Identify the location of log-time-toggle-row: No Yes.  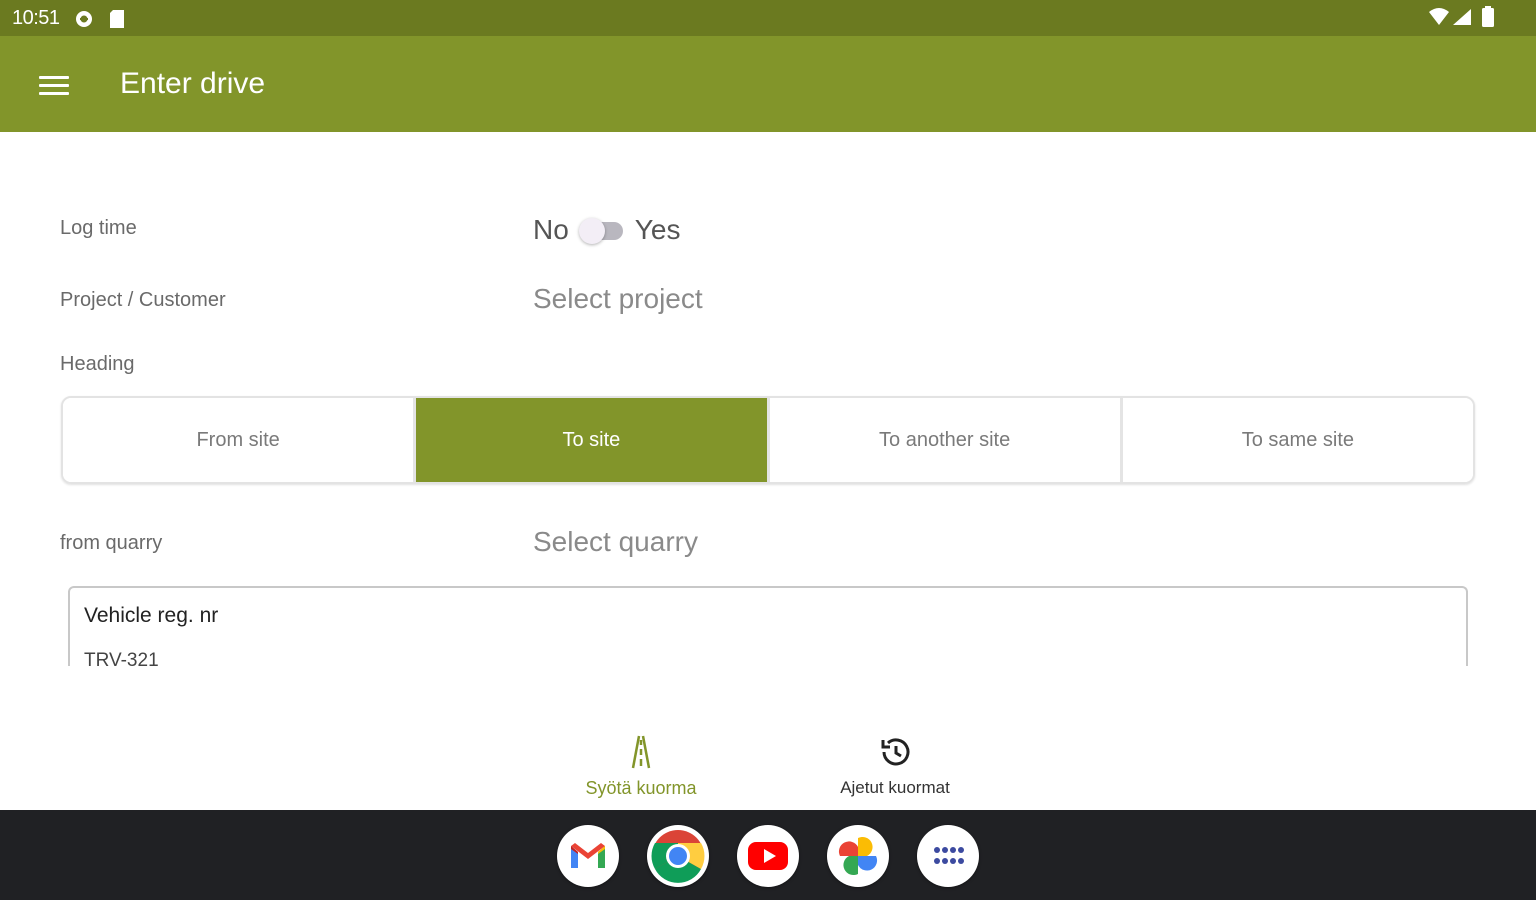
(606, 230).